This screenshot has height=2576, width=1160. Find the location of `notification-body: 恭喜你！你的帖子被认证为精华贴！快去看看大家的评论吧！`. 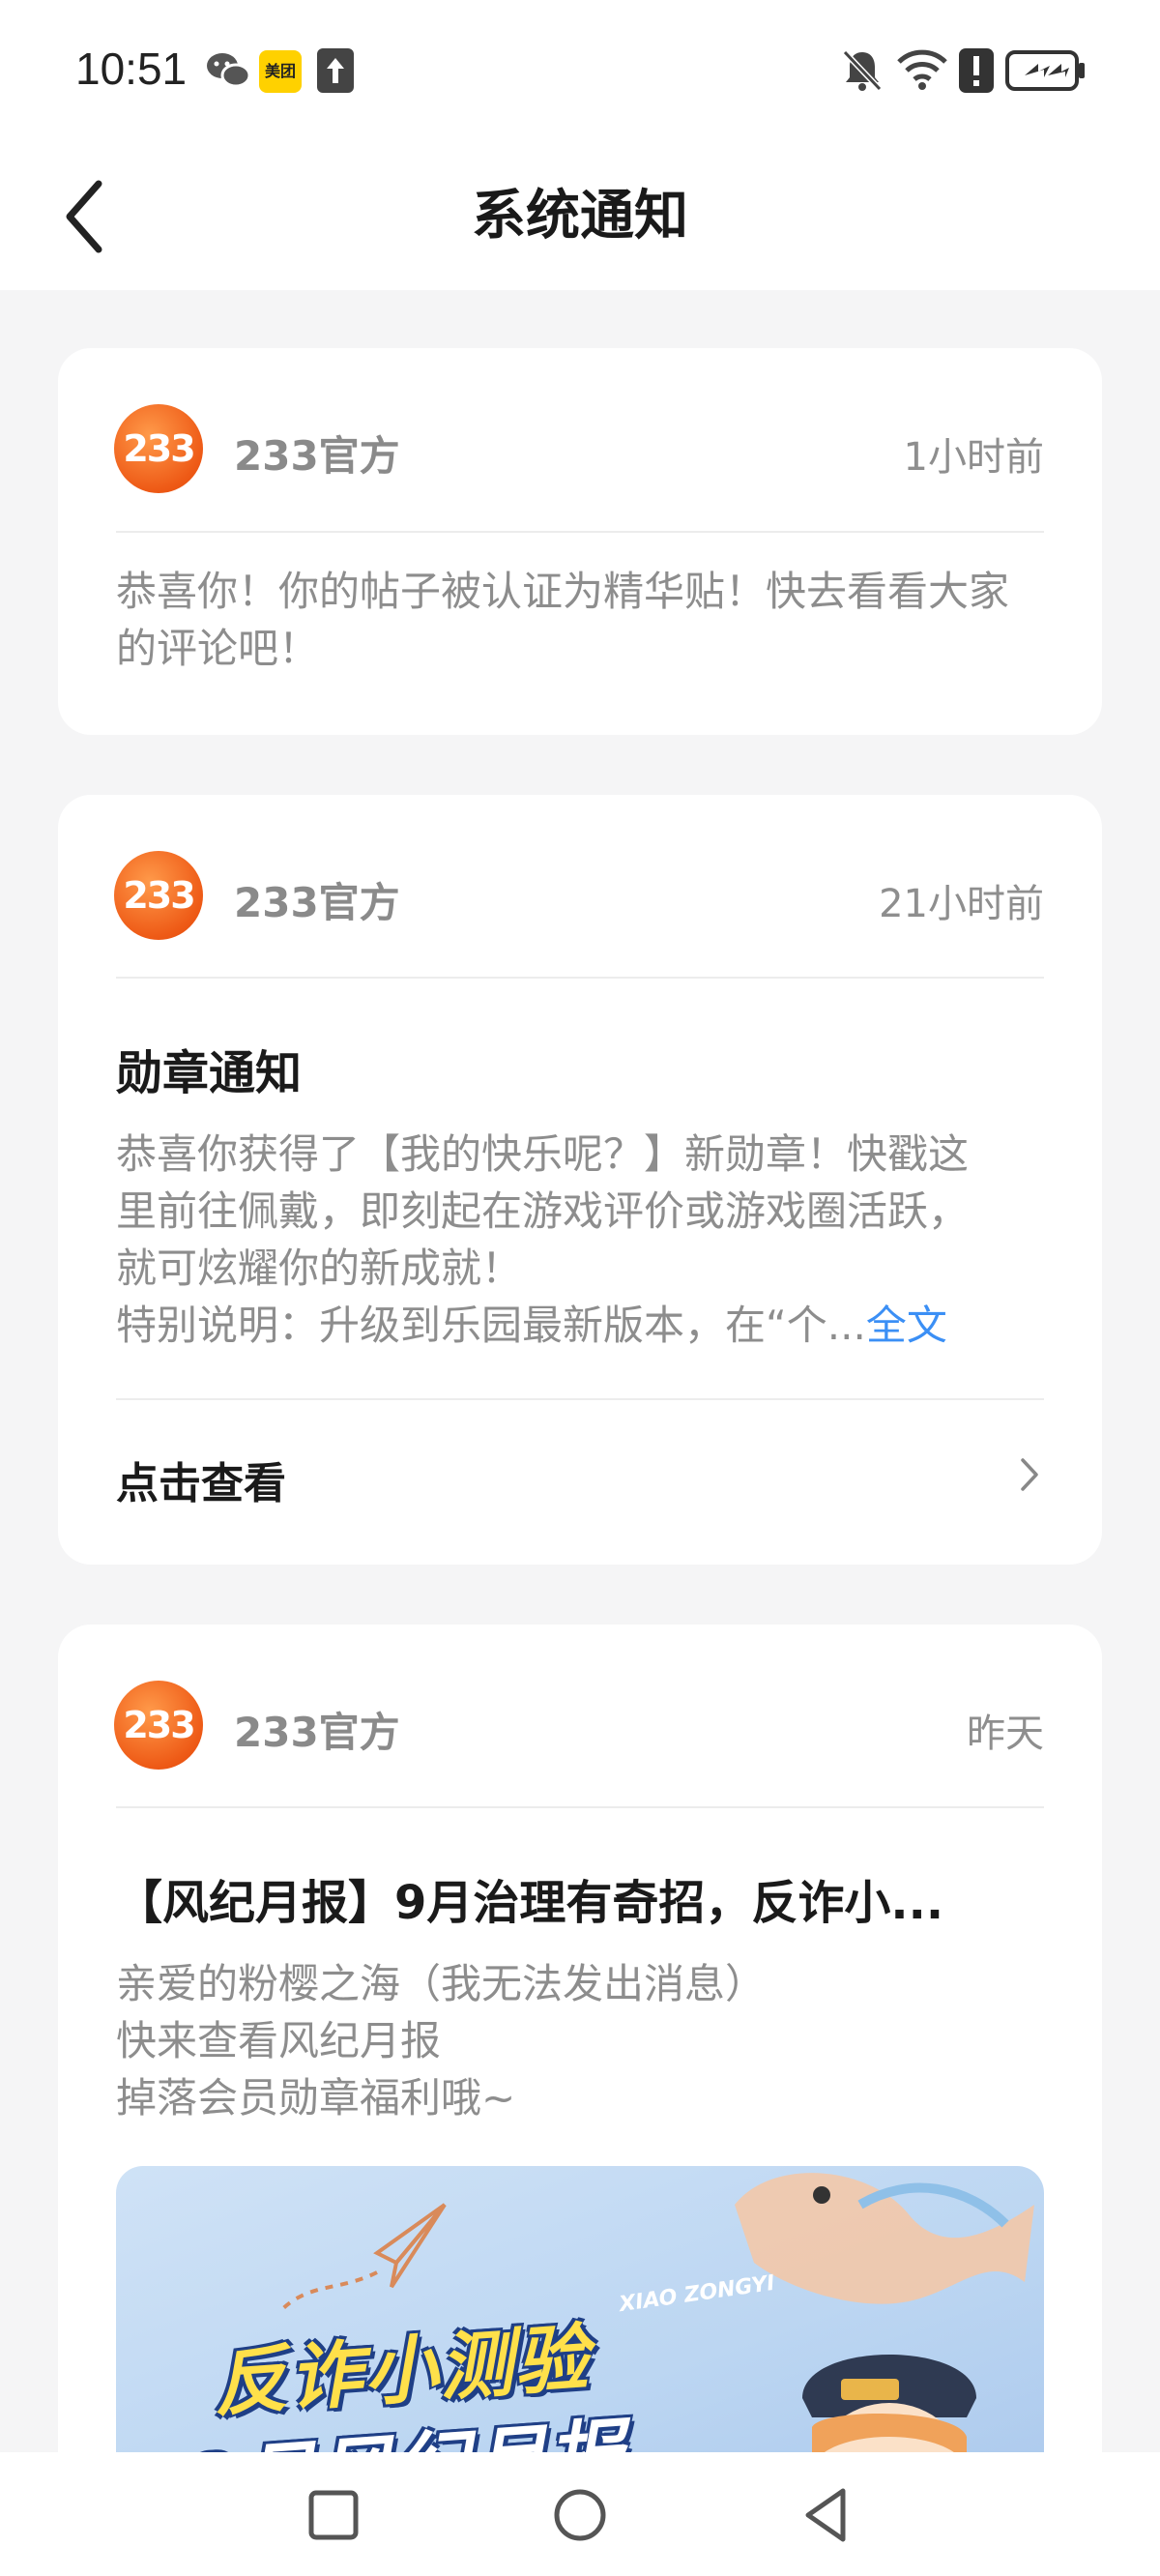

notification-body: 恭喜你！你的帖子被认证为精华贴！快去看看大家的评论吧！ is located at coordinates (563, 620).